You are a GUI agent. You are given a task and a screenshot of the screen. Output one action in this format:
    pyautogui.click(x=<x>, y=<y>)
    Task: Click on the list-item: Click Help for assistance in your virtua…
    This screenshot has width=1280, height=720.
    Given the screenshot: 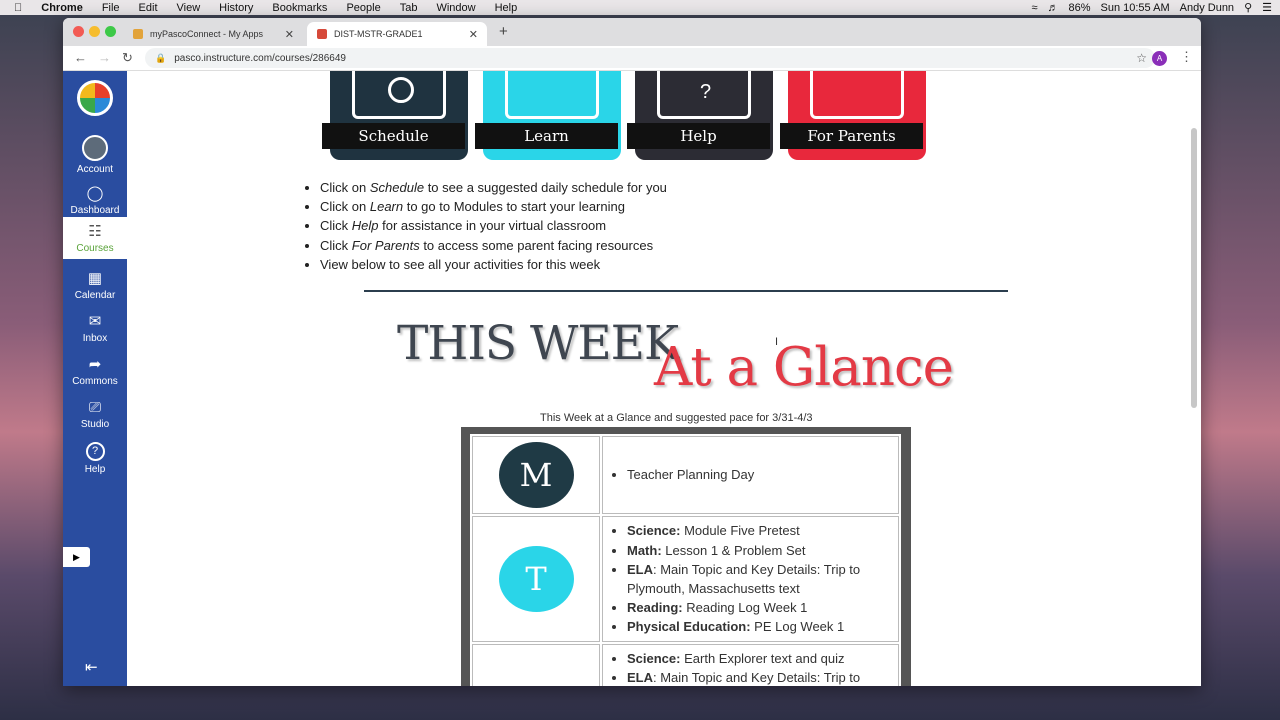 What is the action you would take?
    pyautogui.click(x=493, y=225)
    